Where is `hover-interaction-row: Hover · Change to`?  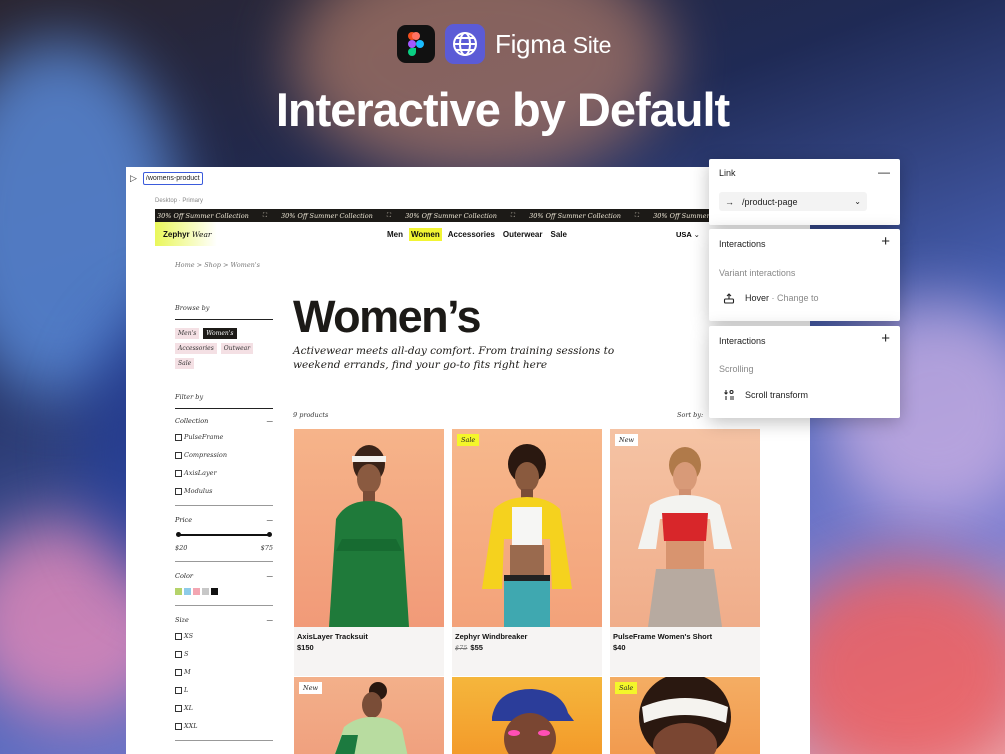
hover-interaction-row: Hover · Change to is located at coordinates (771, 298).